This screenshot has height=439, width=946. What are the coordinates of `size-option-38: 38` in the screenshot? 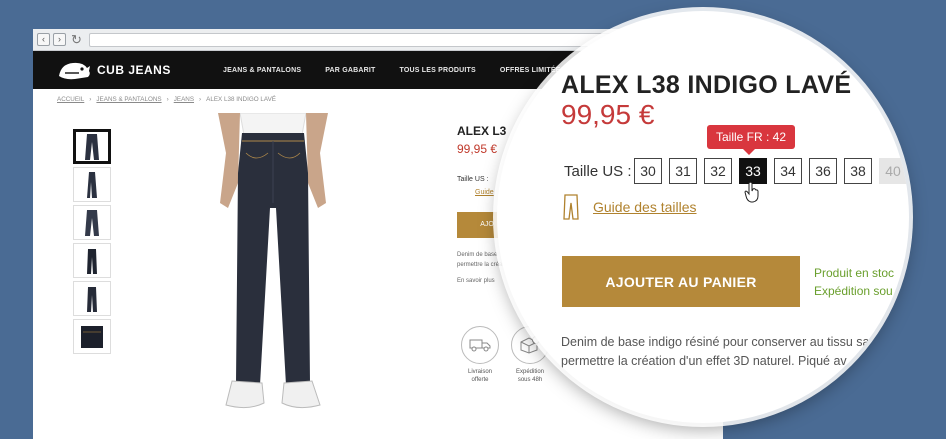 It's located at (858, 171).